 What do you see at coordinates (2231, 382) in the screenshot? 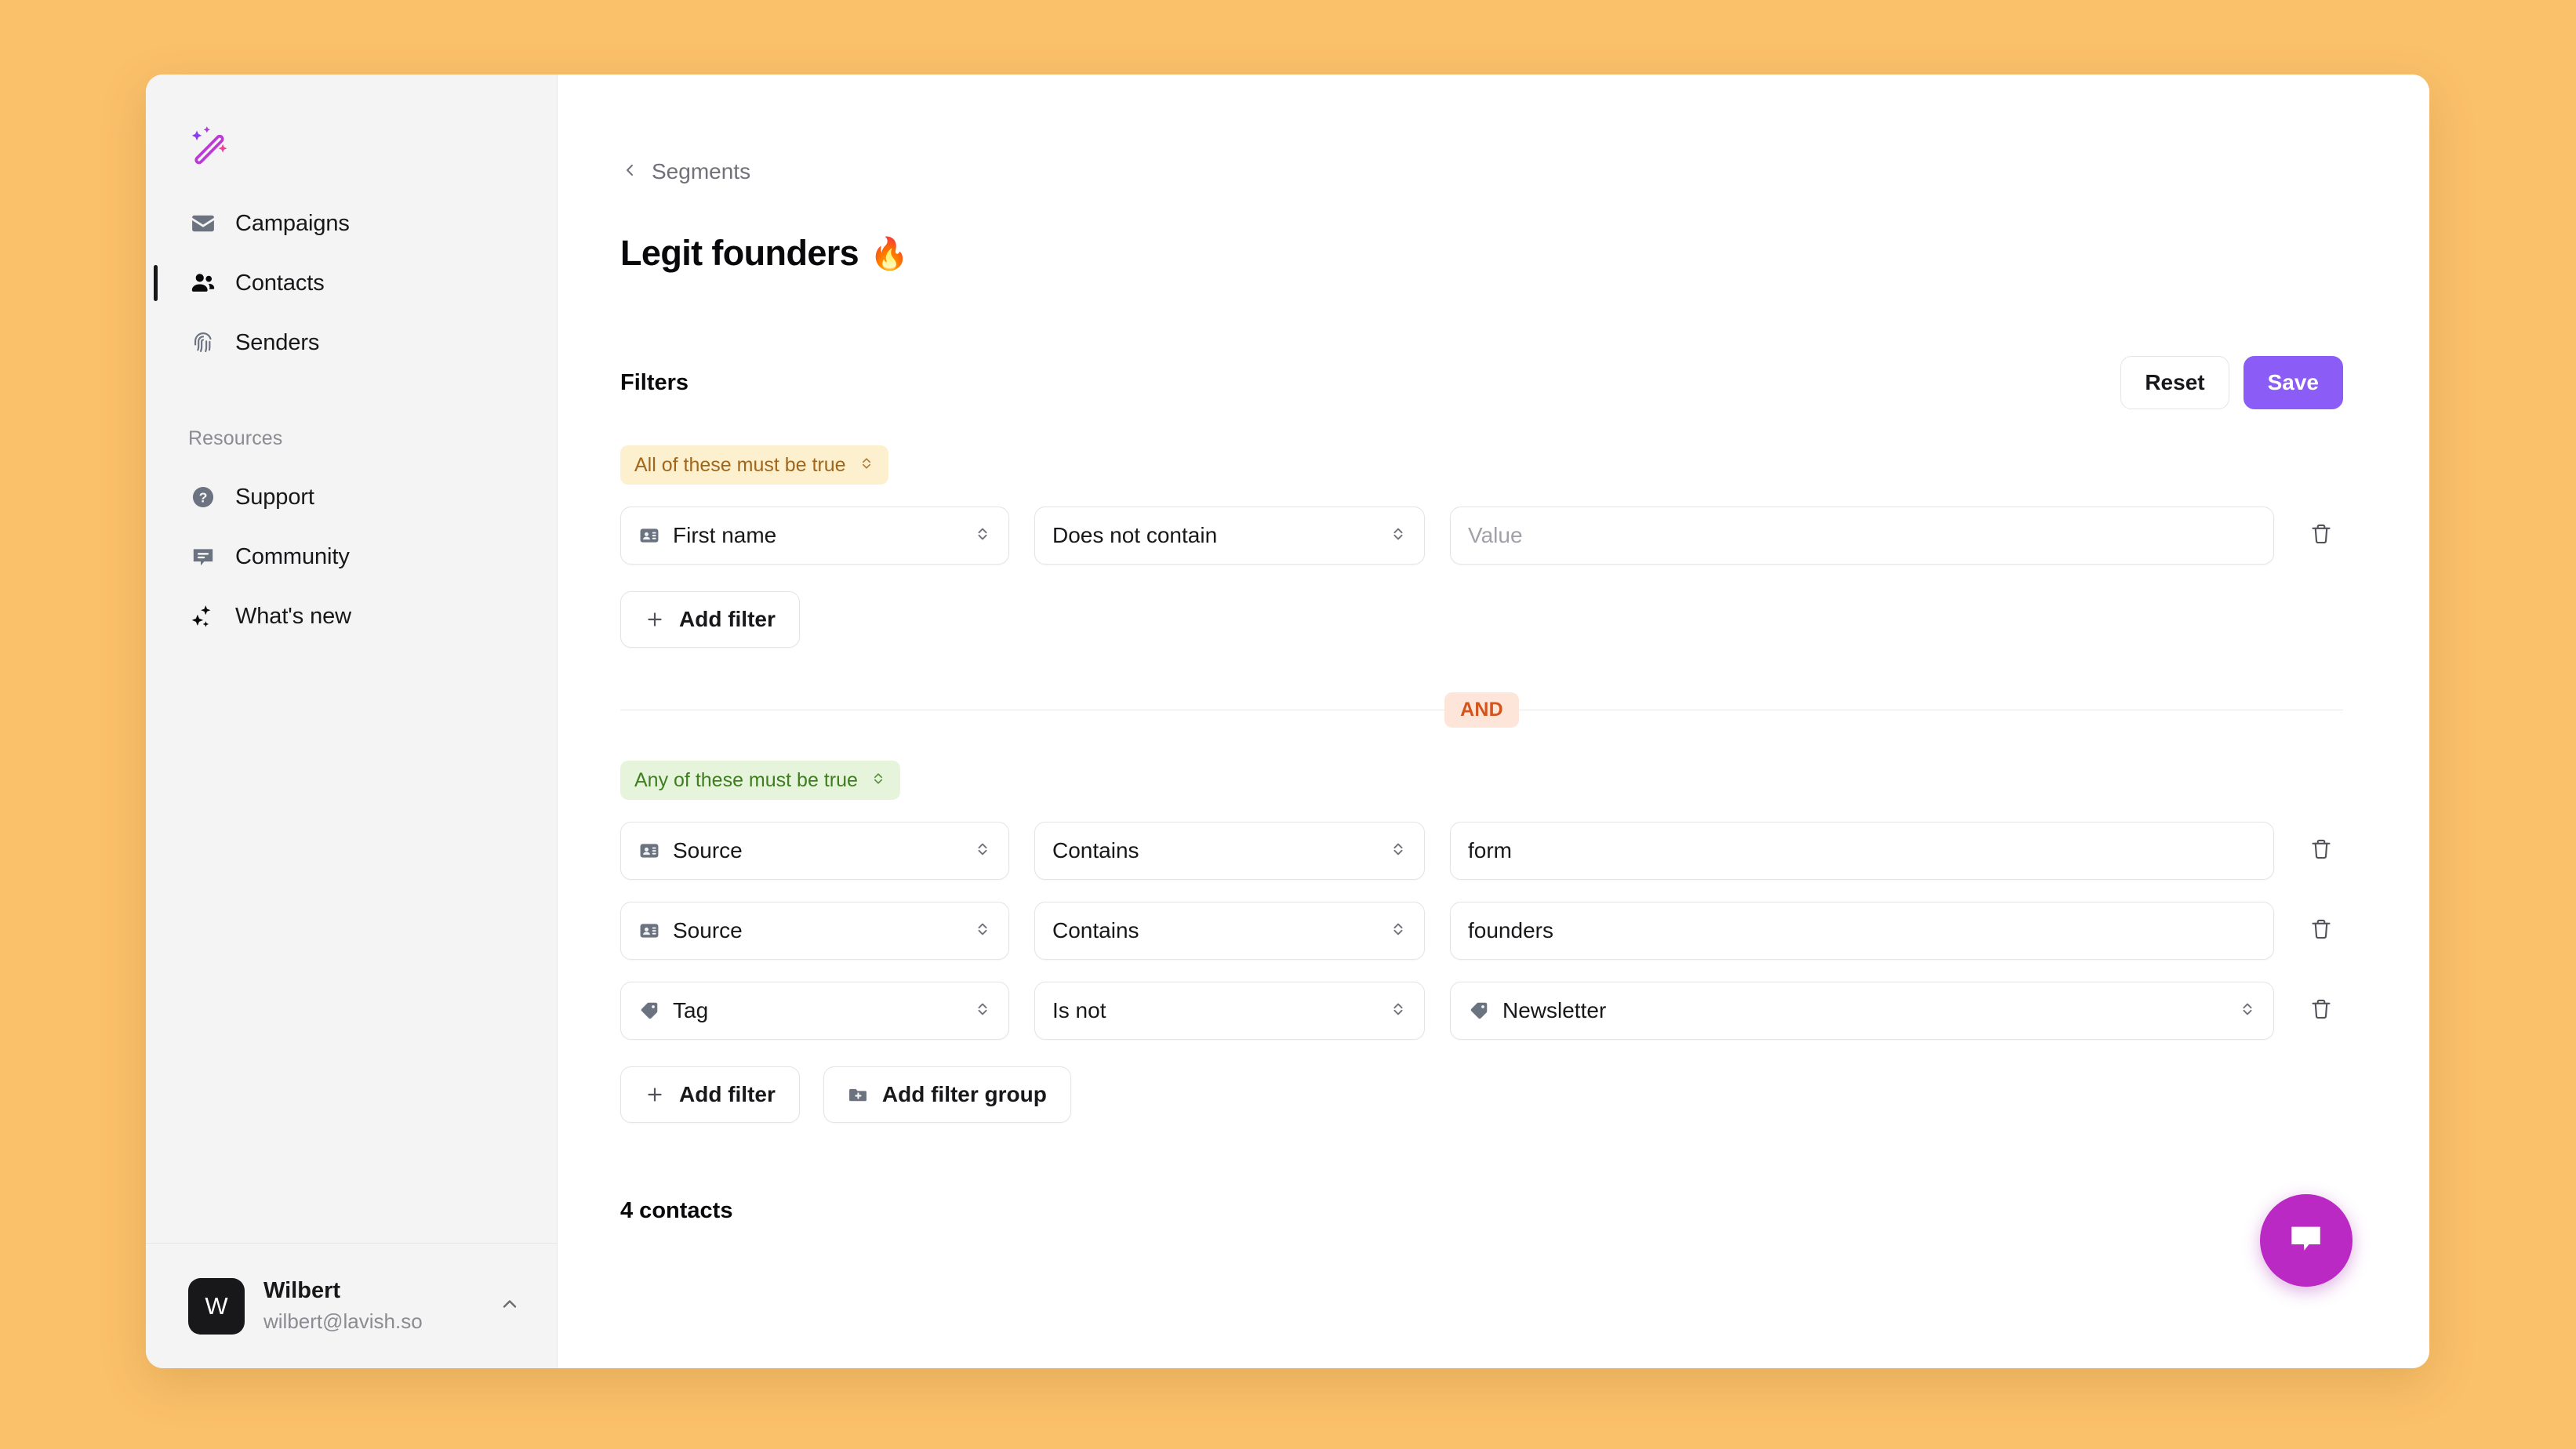
I see `filters-actions: Reset Save` at bounding box center [2231, 382].